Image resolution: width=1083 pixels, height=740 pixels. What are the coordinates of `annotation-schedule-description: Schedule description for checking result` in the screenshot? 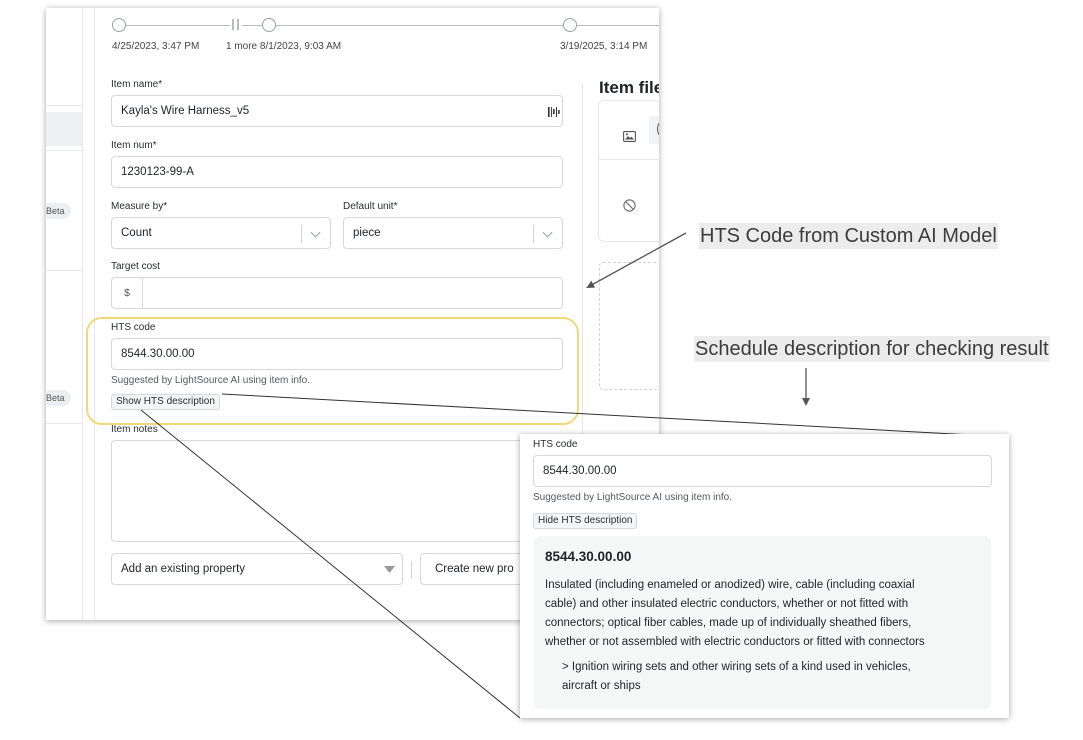 It's located at (872, 349).